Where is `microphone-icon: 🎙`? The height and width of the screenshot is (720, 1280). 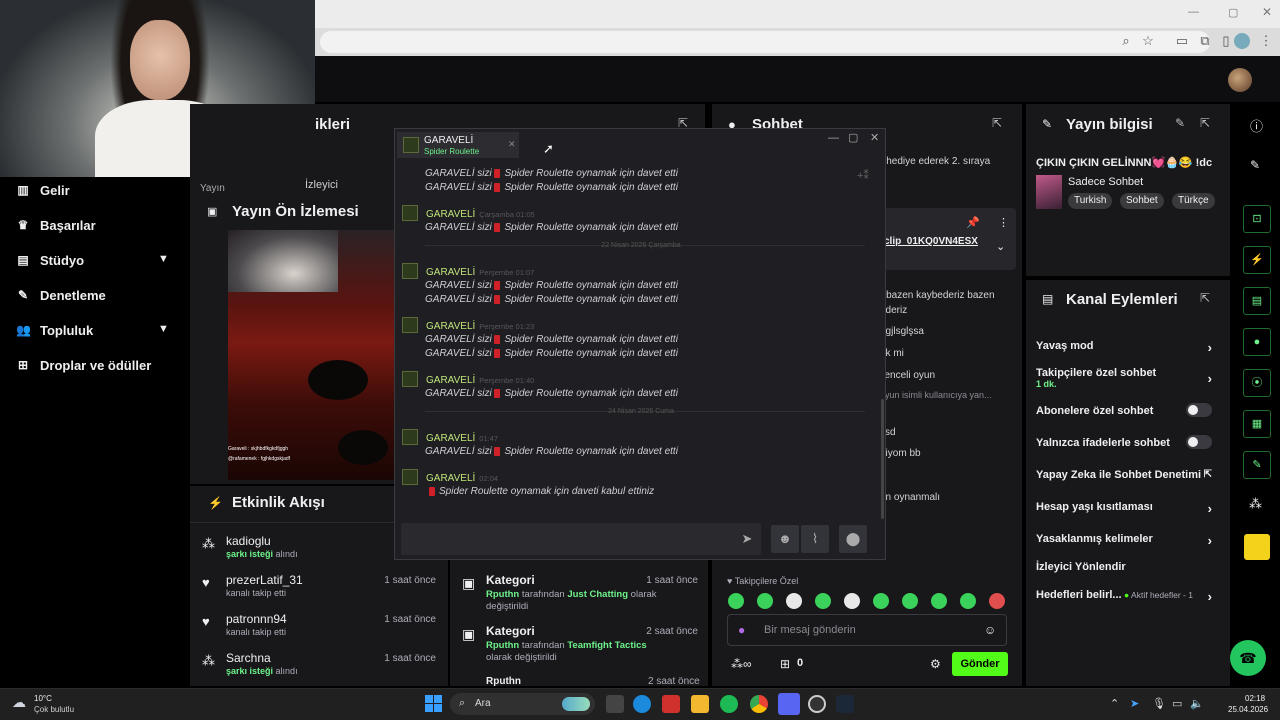 microphone-icon: 🎙 is located at coordinates (1159, 703).